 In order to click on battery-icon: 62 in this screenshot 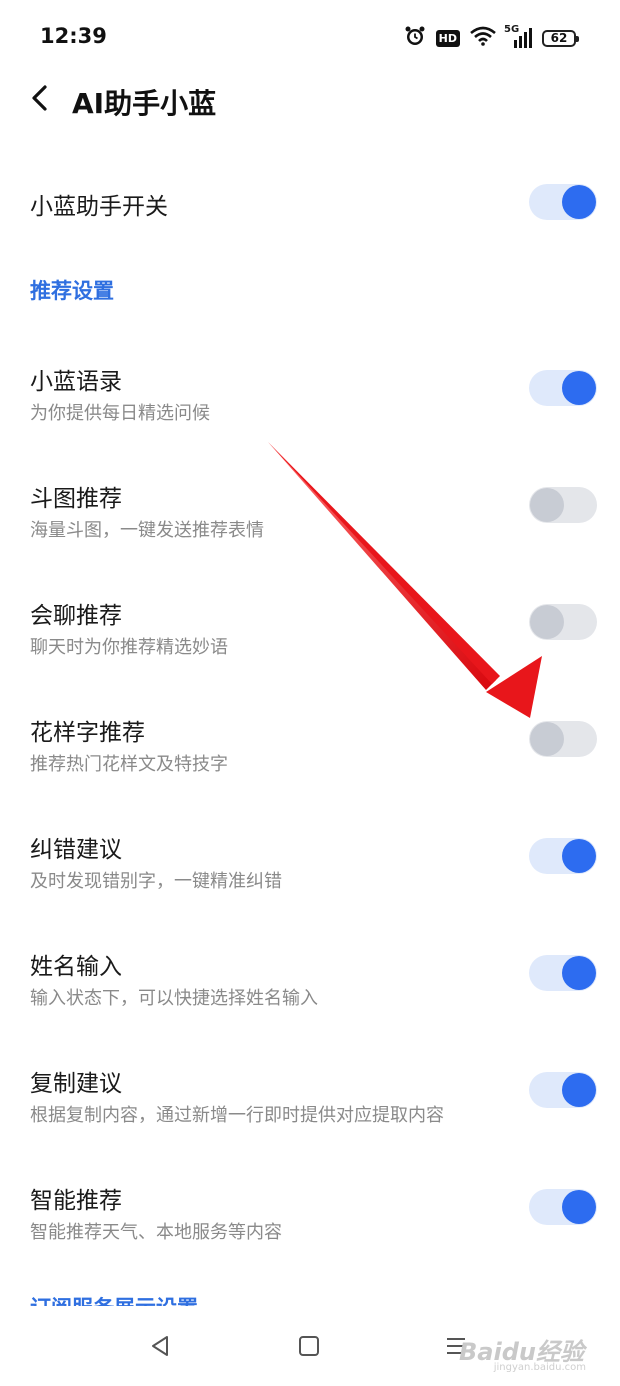, I will do `click(560, 38)`.